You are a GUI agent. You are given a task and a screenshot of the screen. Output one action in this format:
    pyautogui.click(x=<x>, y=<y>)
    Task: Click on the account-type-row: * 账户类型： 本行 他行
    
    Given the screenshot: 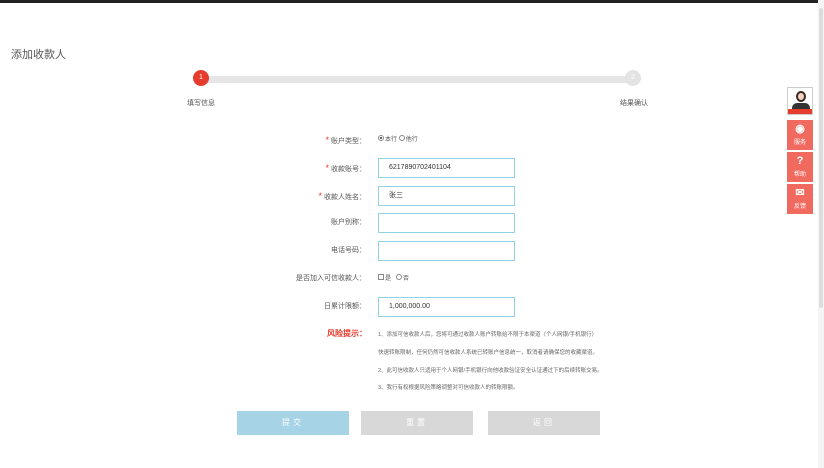 What is the action you would take?
    pyautogui.click(x=412, y=140)
    